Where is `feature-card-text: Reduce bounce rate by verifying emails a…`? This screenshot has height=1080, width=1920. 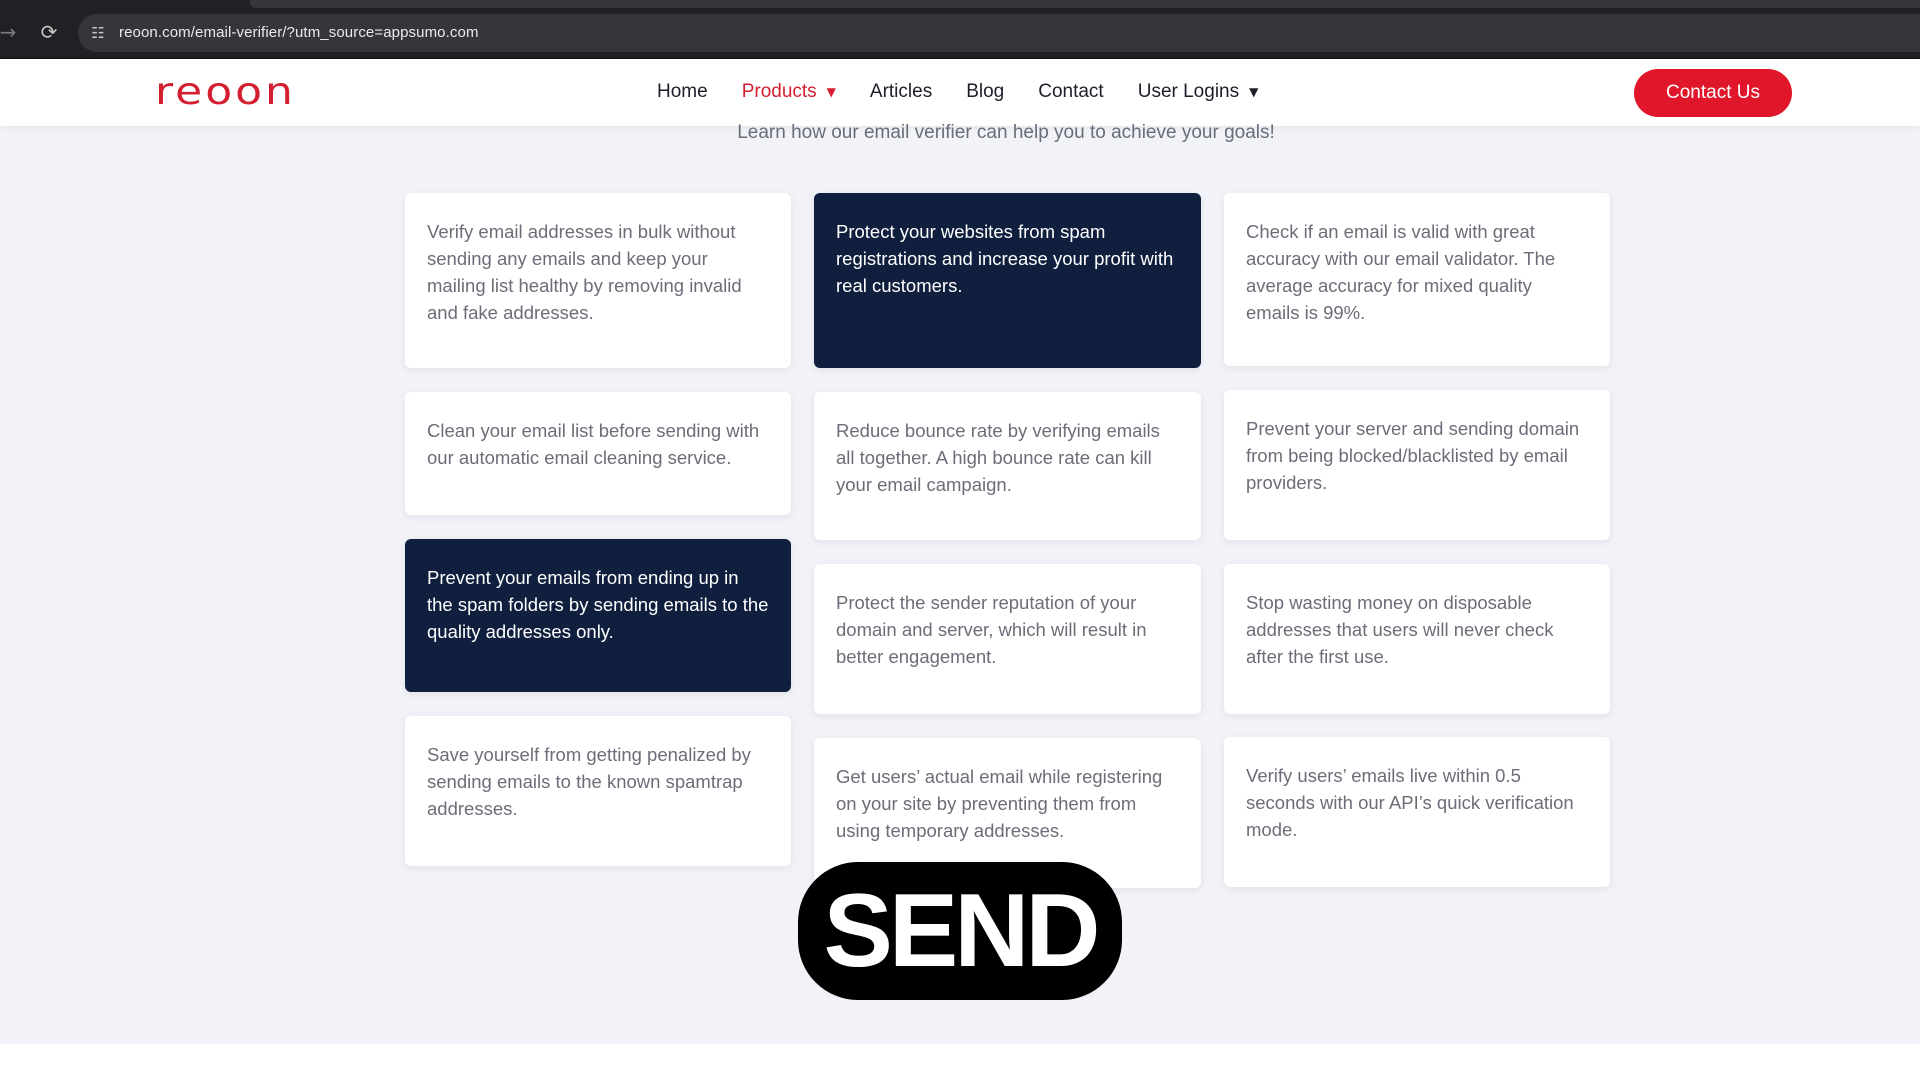
feature-card-text: Reduce bounce rate by verifying emails a… is located at coordinates (998, 457).